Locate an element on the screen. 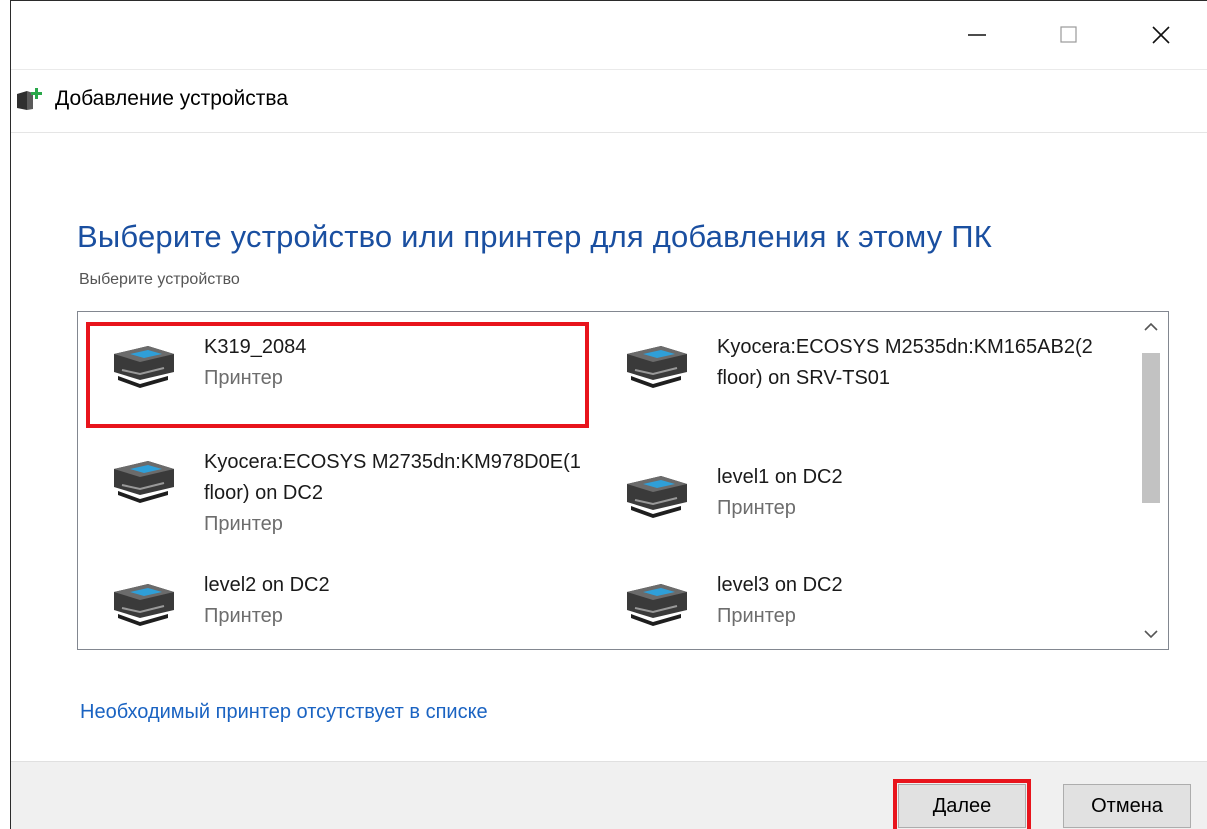 The height and width of the screenshot is (829, 1207). window-title: Добавление устройства is located at coordinates (171, 98).